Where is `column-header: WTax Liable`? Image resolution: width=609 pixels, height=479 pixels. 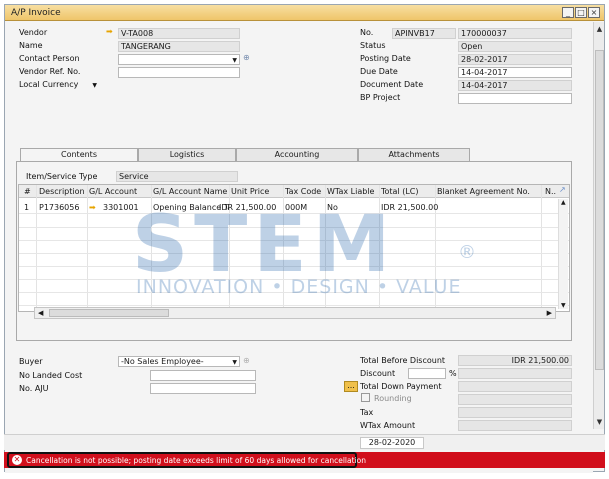 column-header: WTax Liable is located at coordinates (353, 191).